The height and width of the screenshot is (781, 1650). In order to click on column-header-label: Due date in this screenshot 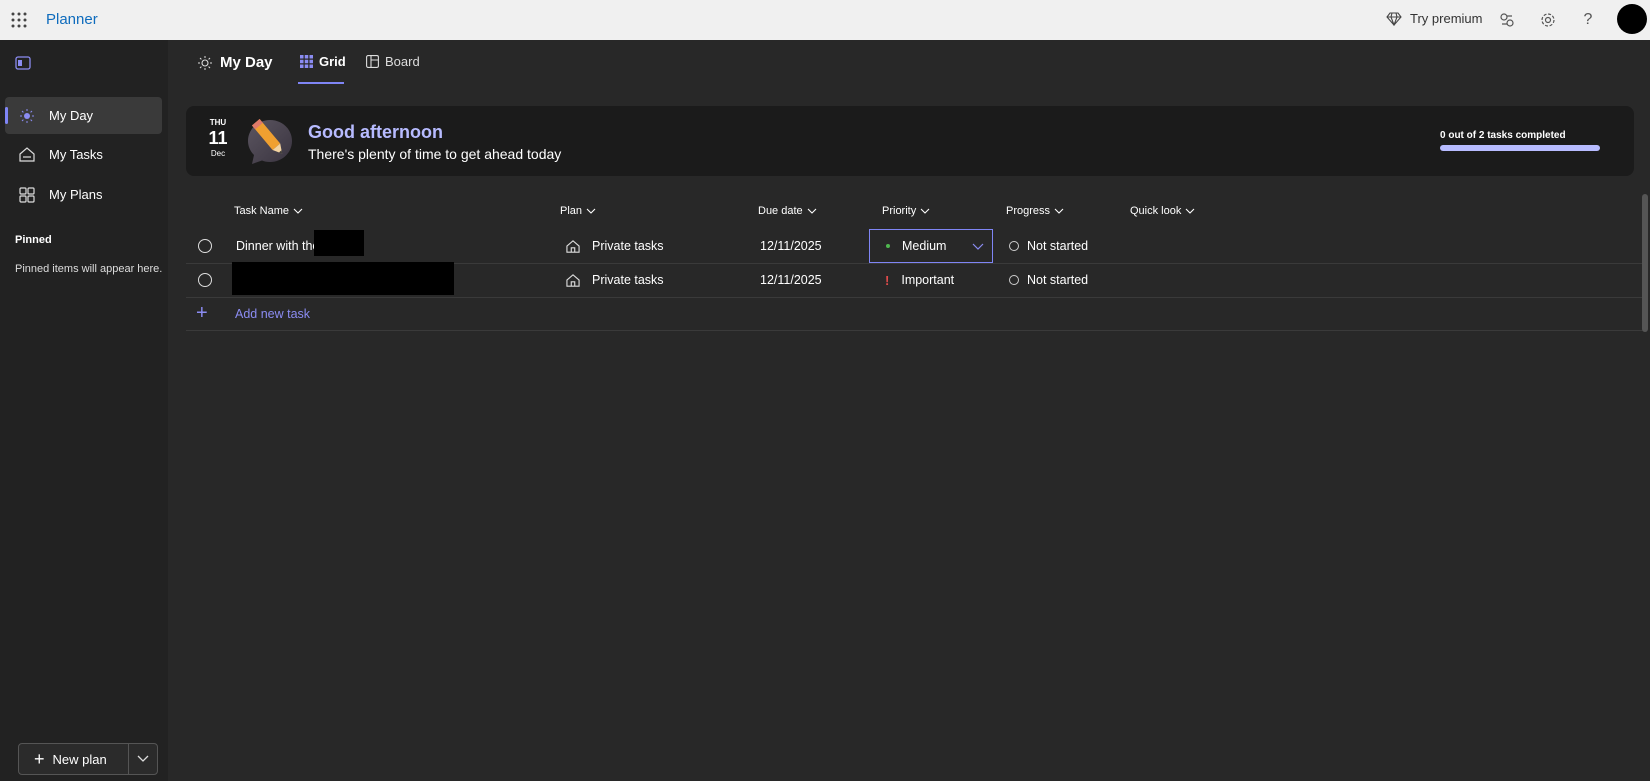, I will do `click(780, 211)`.